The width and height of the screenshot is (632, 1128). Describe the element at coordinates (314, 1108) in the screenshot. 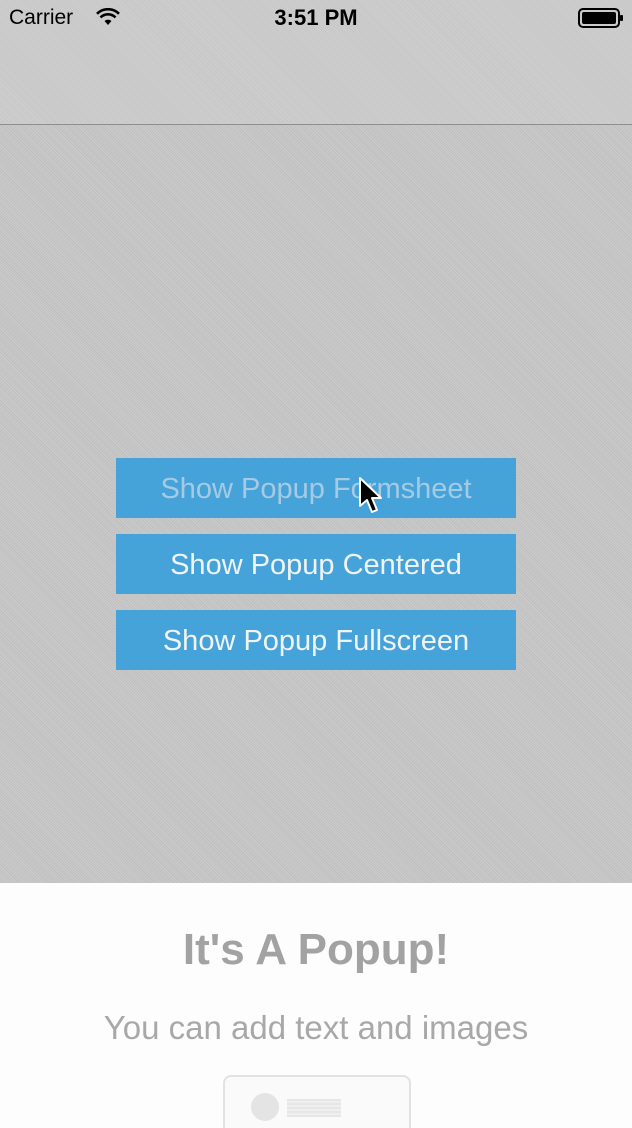

I see `image-bar` at that location.